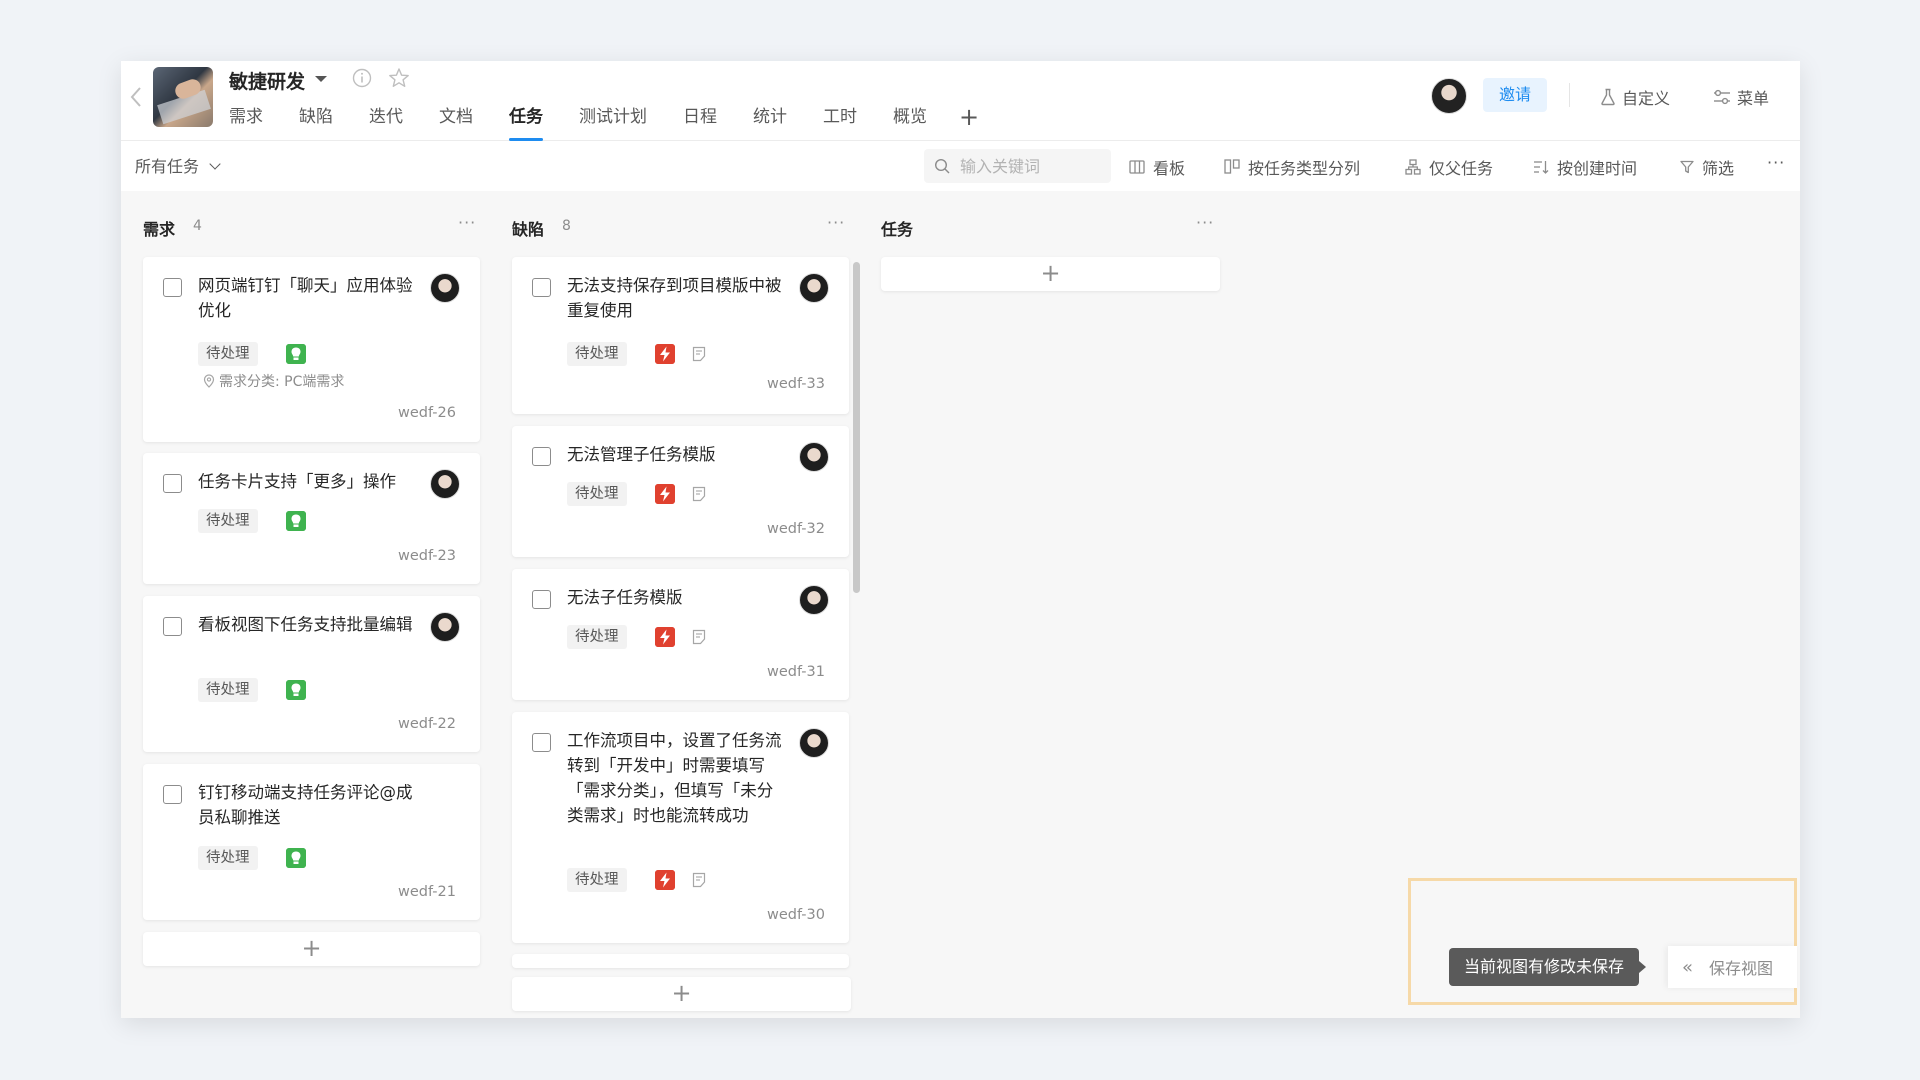 This screenshot has width=1920, height=1080. What do you see at coordinates (136, 97) in the screenshot?
I see `back-arrow-icon` at bounding box center [136, 97].